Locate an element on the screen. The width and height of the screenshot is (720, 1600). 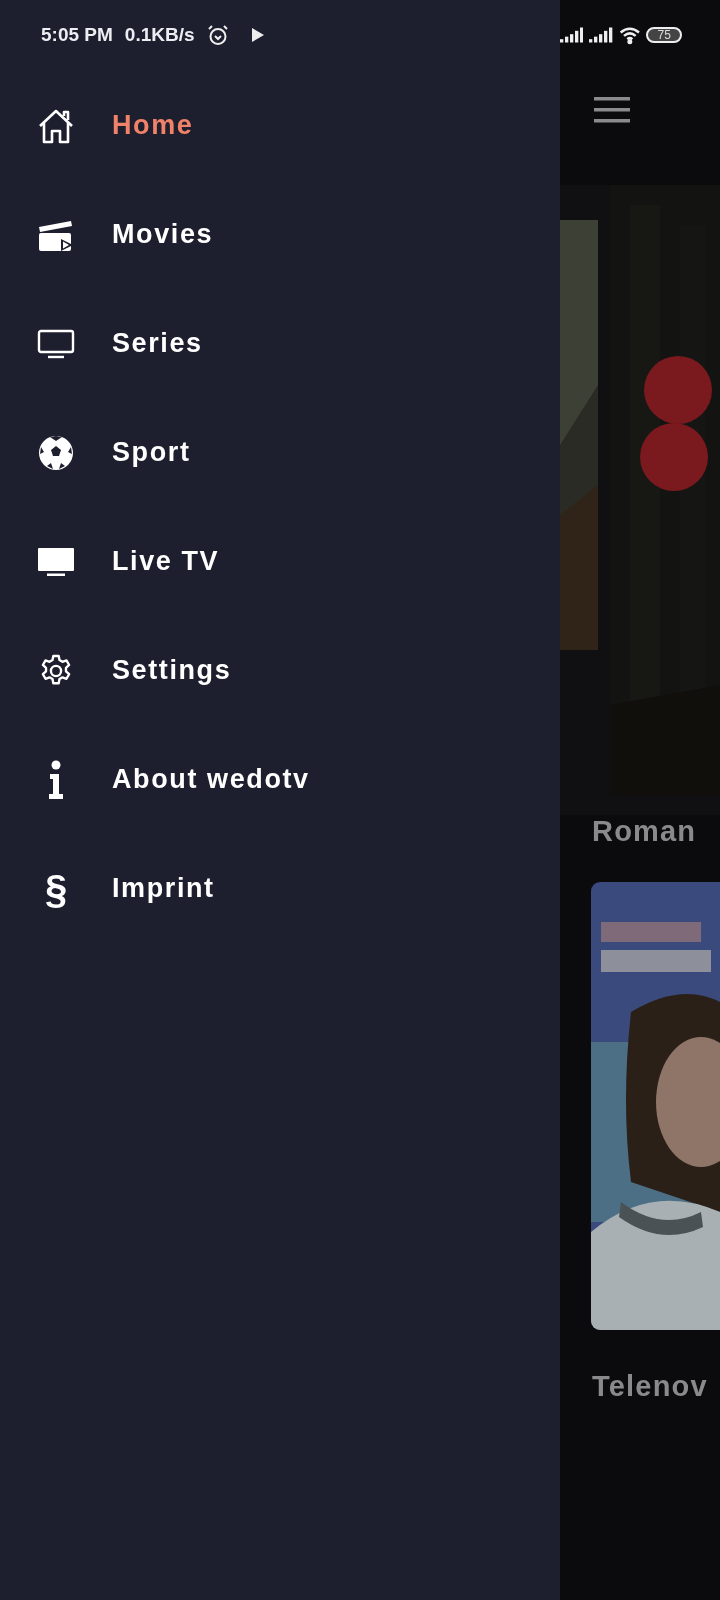
drawer-item: Sport is located at coordinates (151, 452).